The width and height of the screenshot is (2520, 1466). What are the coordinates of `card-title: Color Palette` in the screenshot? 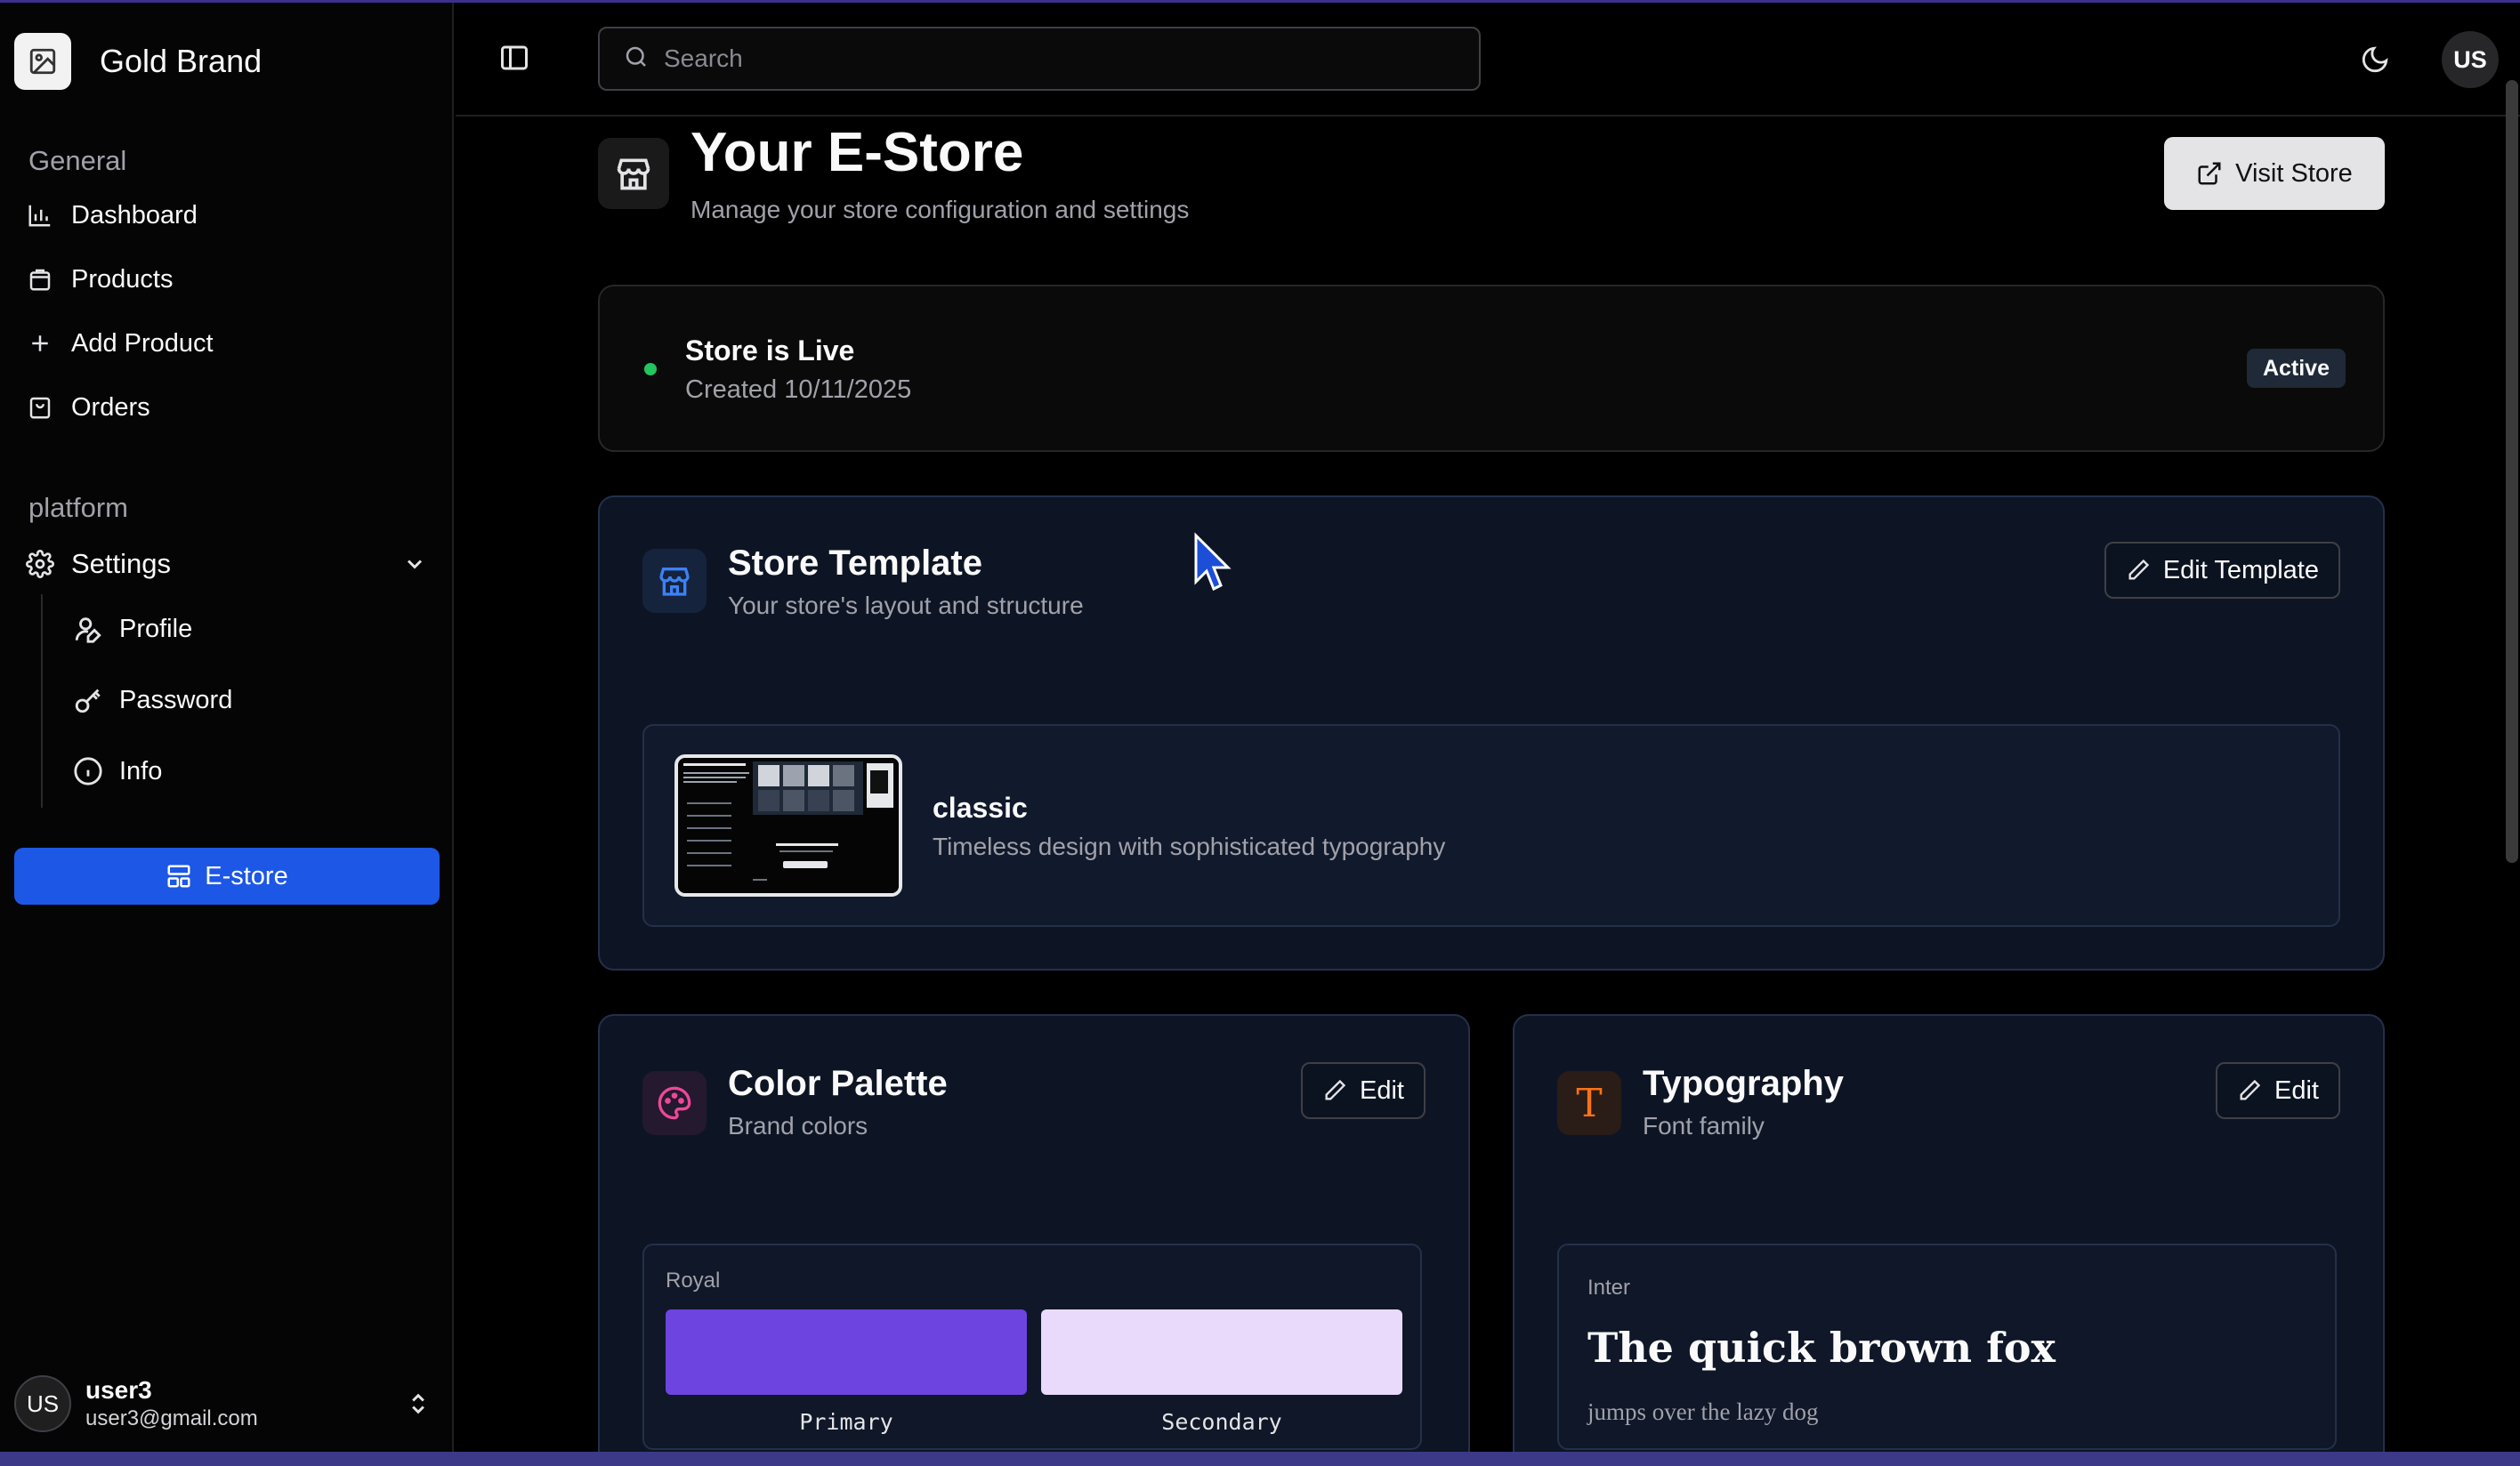 It's located at (838, 1083).